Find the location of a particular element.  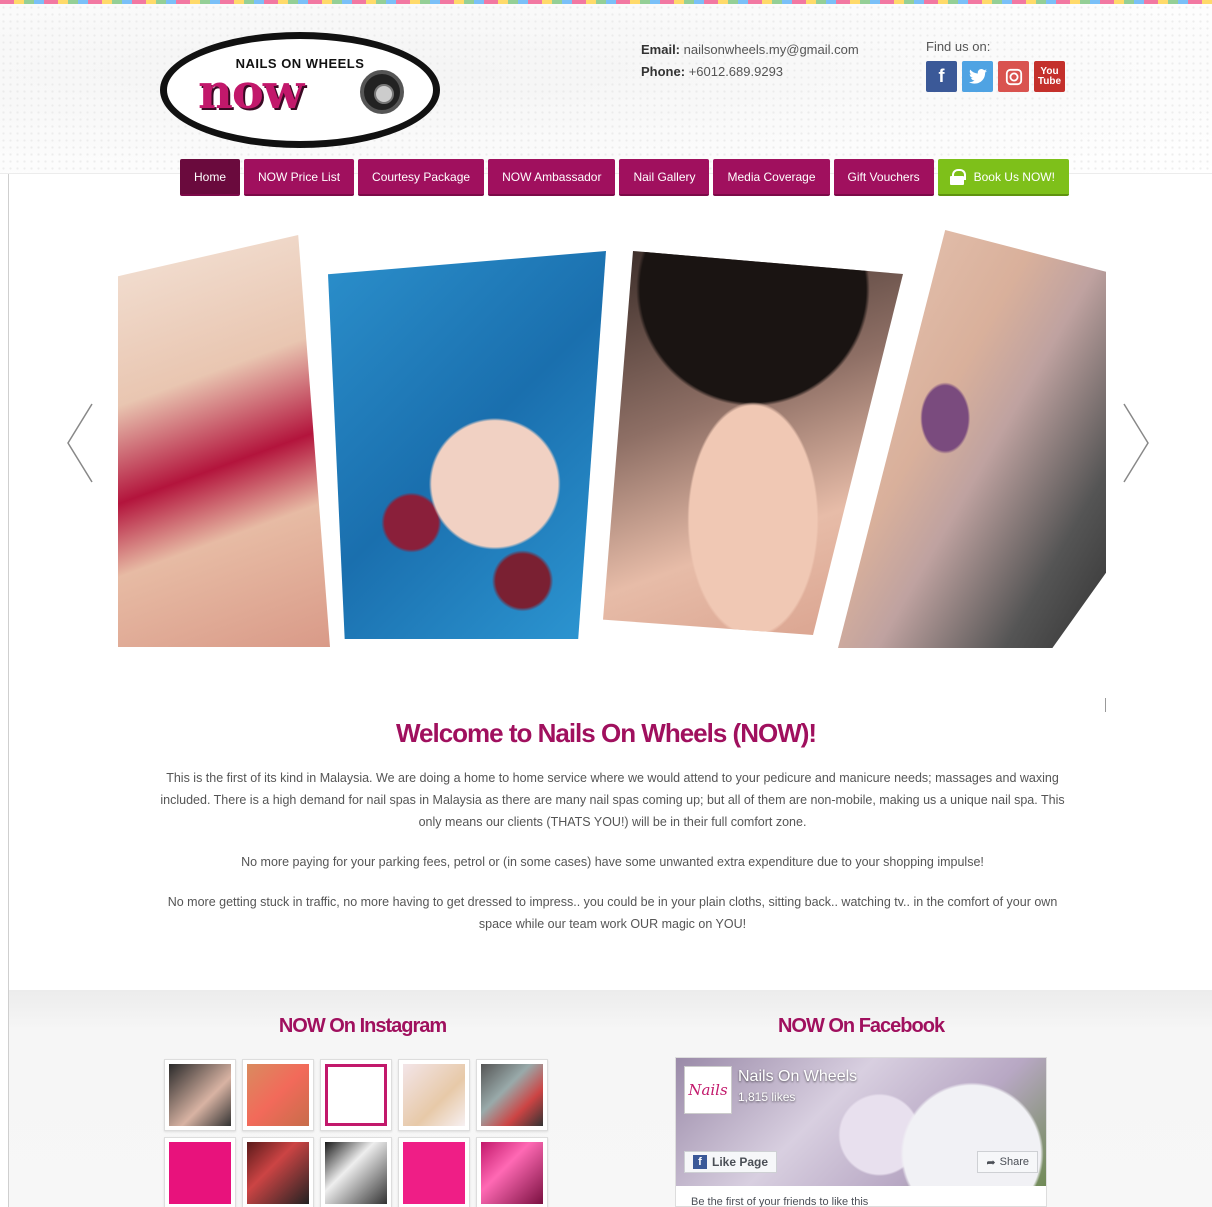

facebook-share-label: Share is located at coordinates (1014, 1162).